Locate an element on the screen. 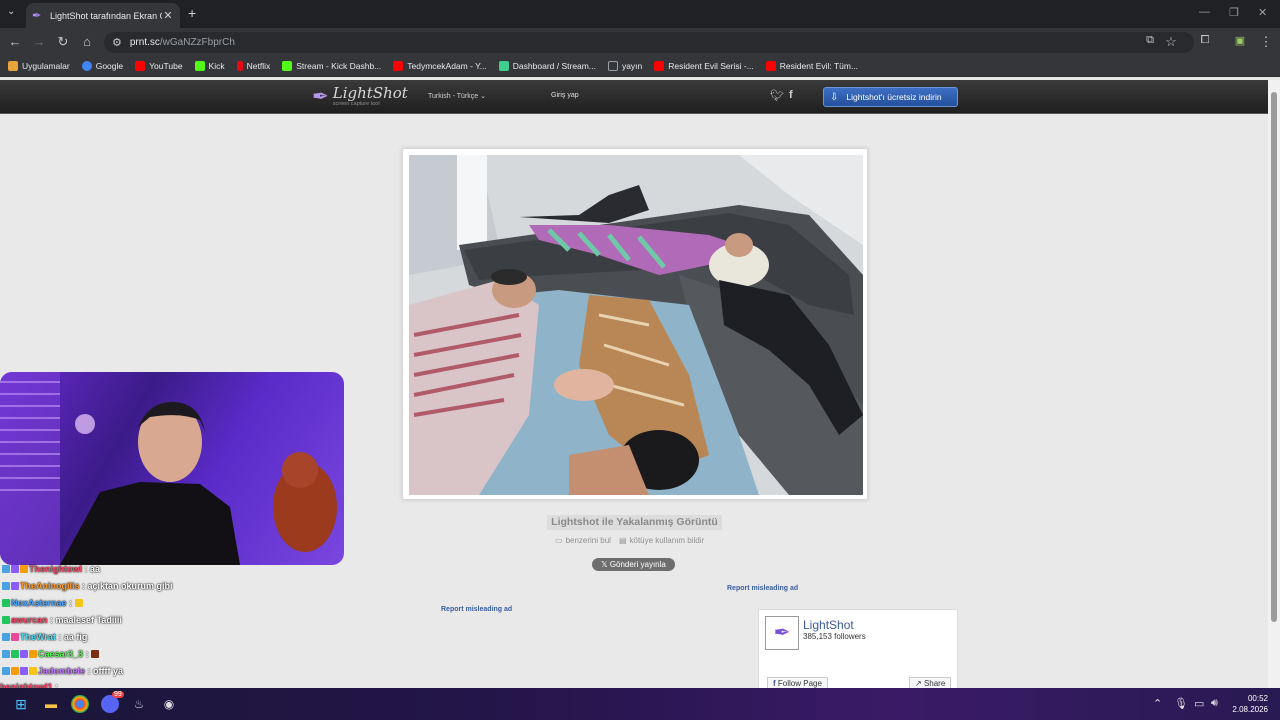 This screenshot has height=720, width=1280. lightshot-favicon-icon: ✒ is located at coordinates (37, 15).